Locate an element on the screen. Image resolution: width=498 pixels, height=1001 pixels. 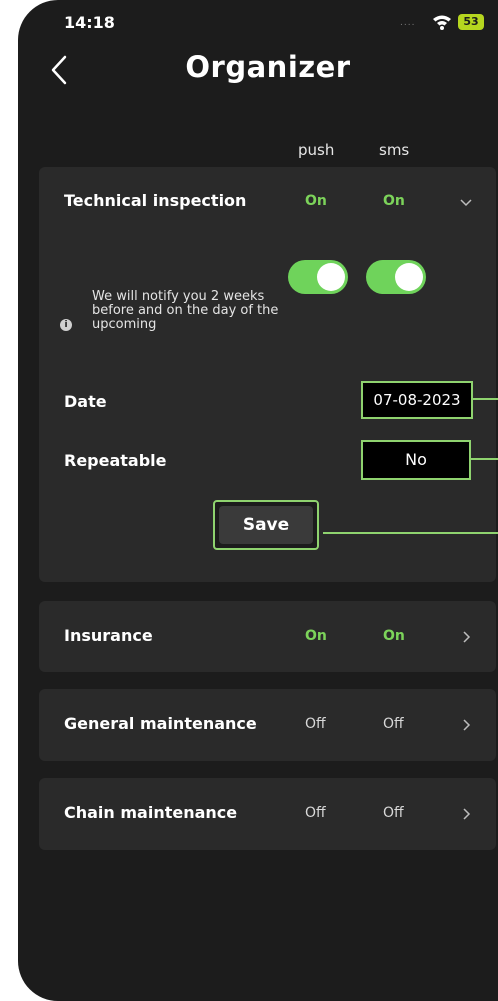
save-connector-line is located at coordinates (410, 533).